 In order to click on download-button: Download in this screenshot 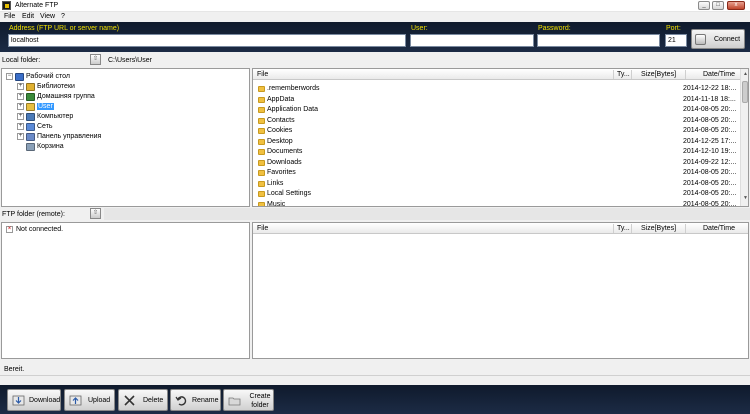, I will do `click(34, 400)`.